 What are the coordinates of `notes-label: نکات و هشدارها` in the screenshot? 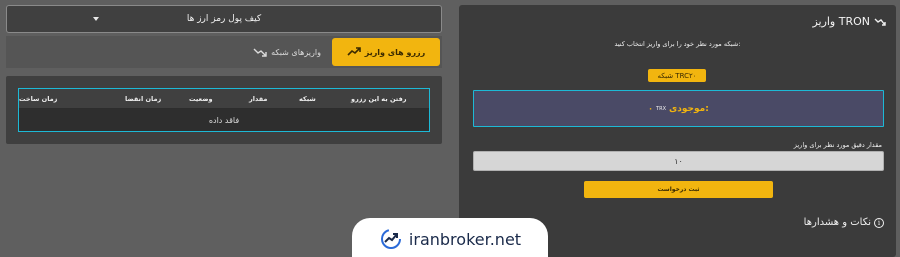 It's located at (837, 222).